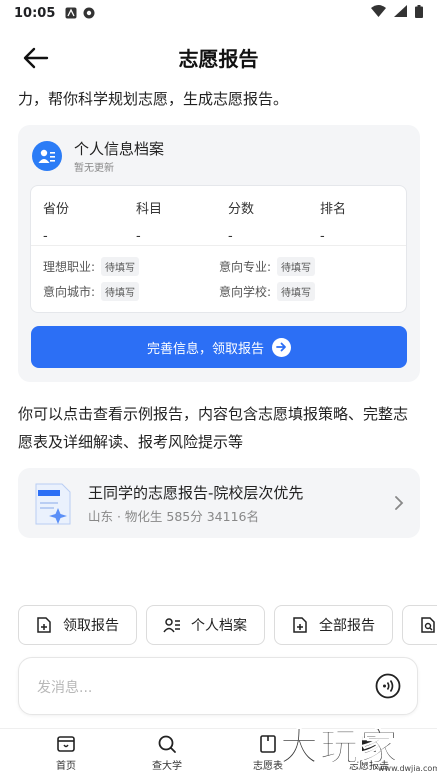  What do you see at coordinates (241, 209) in the screenshot?
I see `score-label: 分数` at bounding box center [241, 209].